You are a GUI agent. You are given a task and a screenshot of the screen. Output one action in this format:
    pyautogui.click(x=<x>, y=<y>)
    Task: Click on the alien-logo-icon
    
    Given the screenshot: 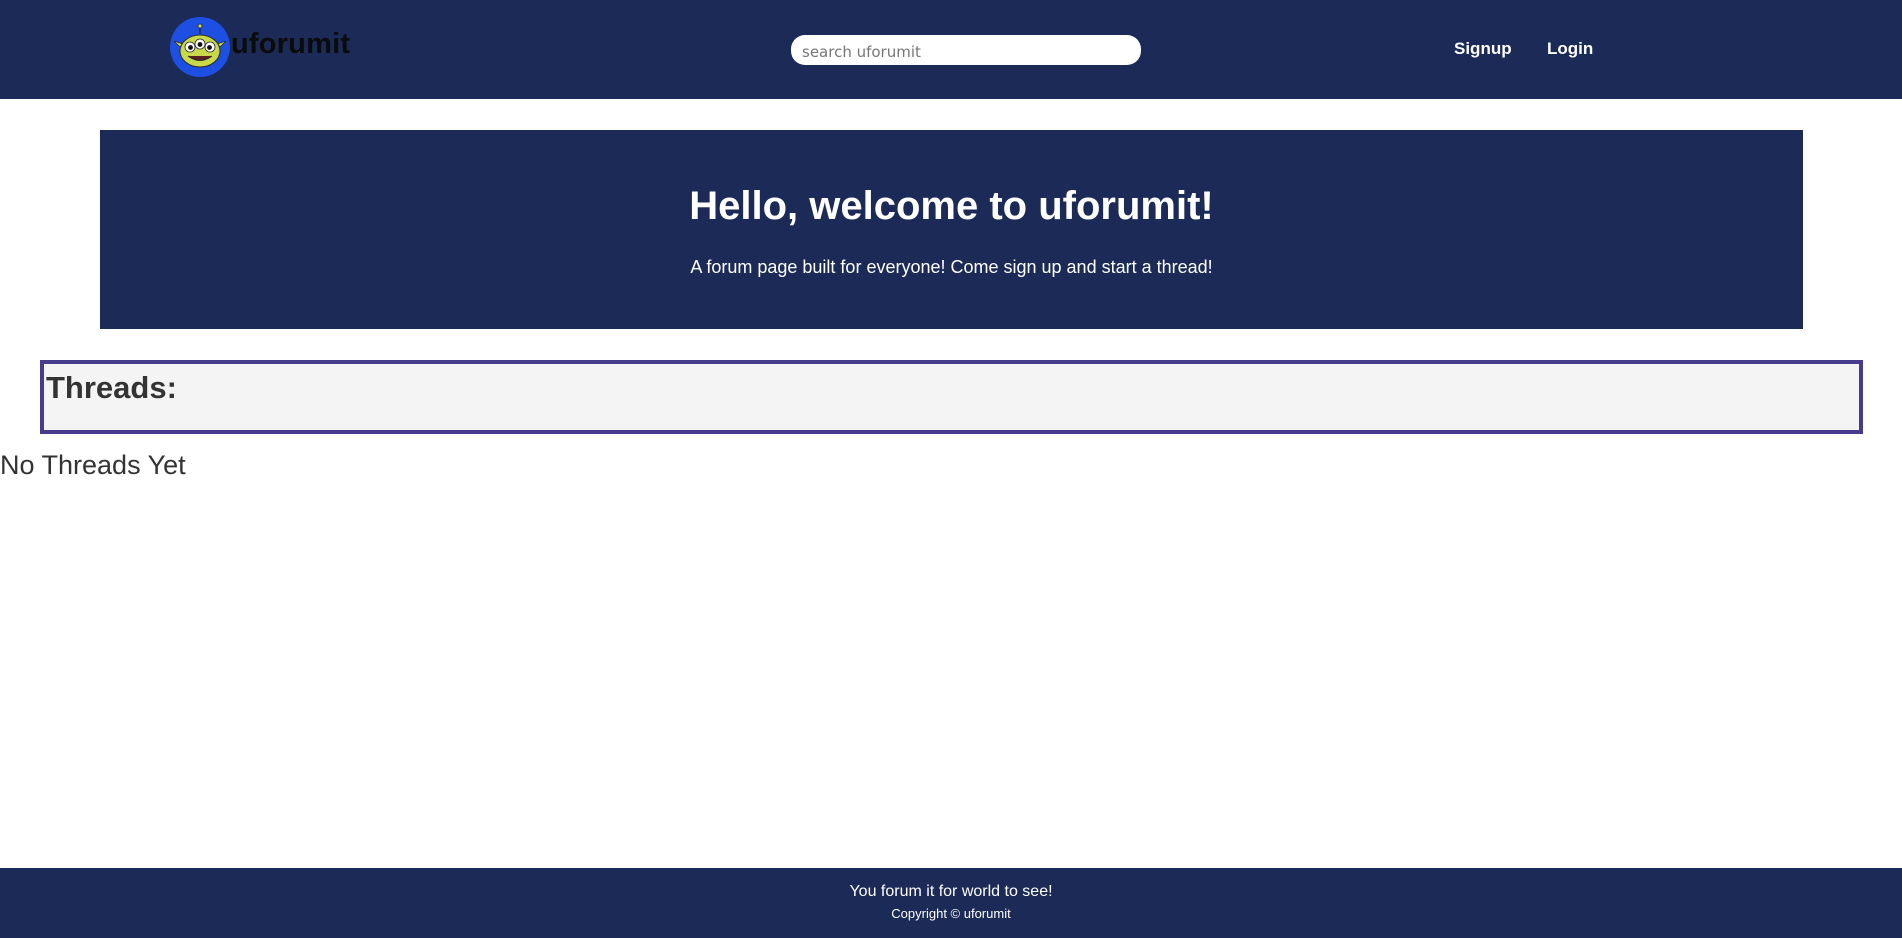 What is the action you would take?
    pyautogui.click(x=200, y=46)
    